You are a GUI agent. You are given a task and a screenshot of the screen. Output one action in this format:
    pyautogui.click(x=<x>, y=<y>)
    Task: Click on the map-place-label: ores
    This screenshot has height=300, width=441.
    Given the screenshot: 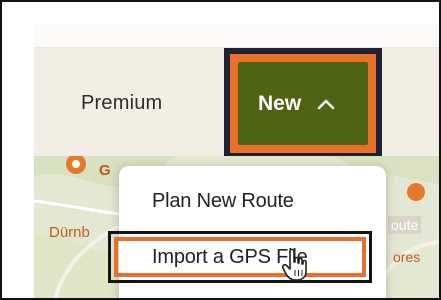 What is the action you would take?
    pyautogui.click(x=407, y=257)
    